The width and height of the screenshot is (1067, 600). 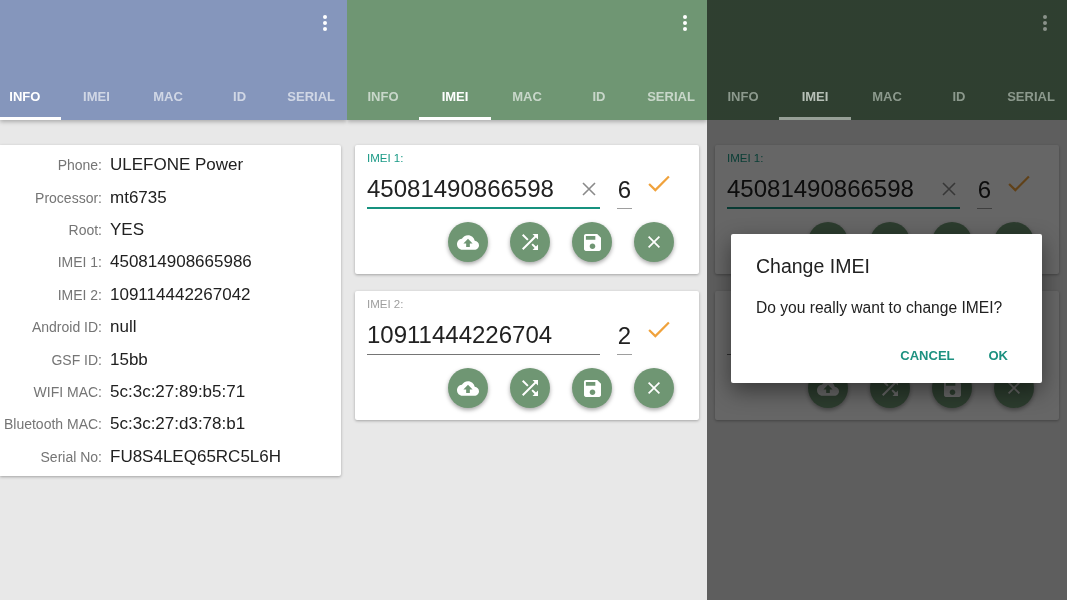 I want to click on imei-field: 10911444226704, so click(x=483, y=336).